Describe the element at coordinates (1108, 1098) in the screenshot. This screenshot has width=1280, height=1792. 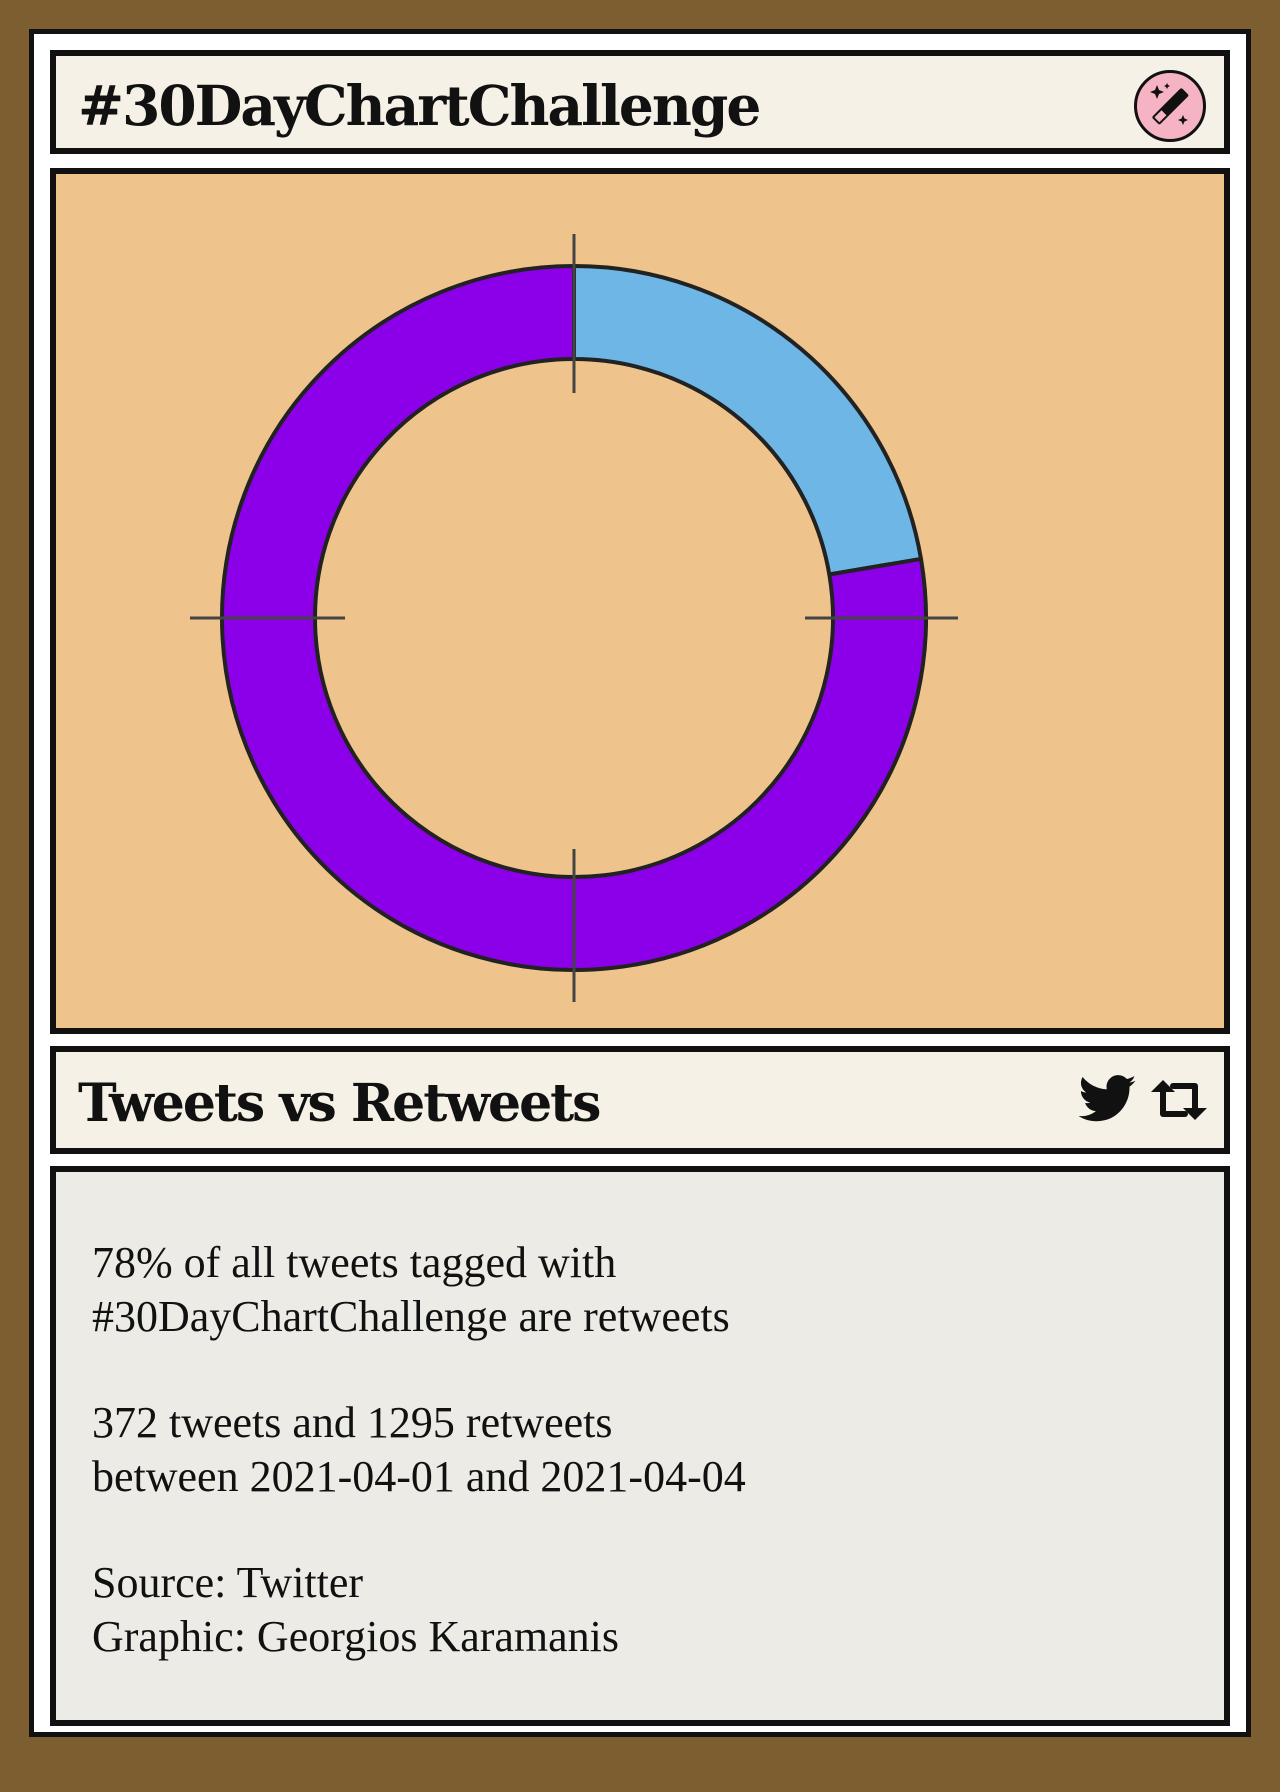
I see `twitter-bird-icon` at that location.